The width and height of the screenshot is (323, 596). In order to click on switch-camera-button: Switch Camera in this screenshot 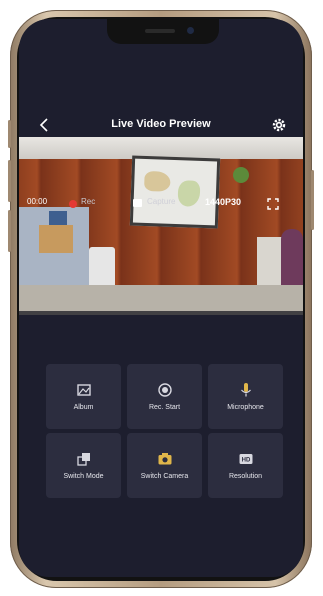, I will do `click(164, 465)`.